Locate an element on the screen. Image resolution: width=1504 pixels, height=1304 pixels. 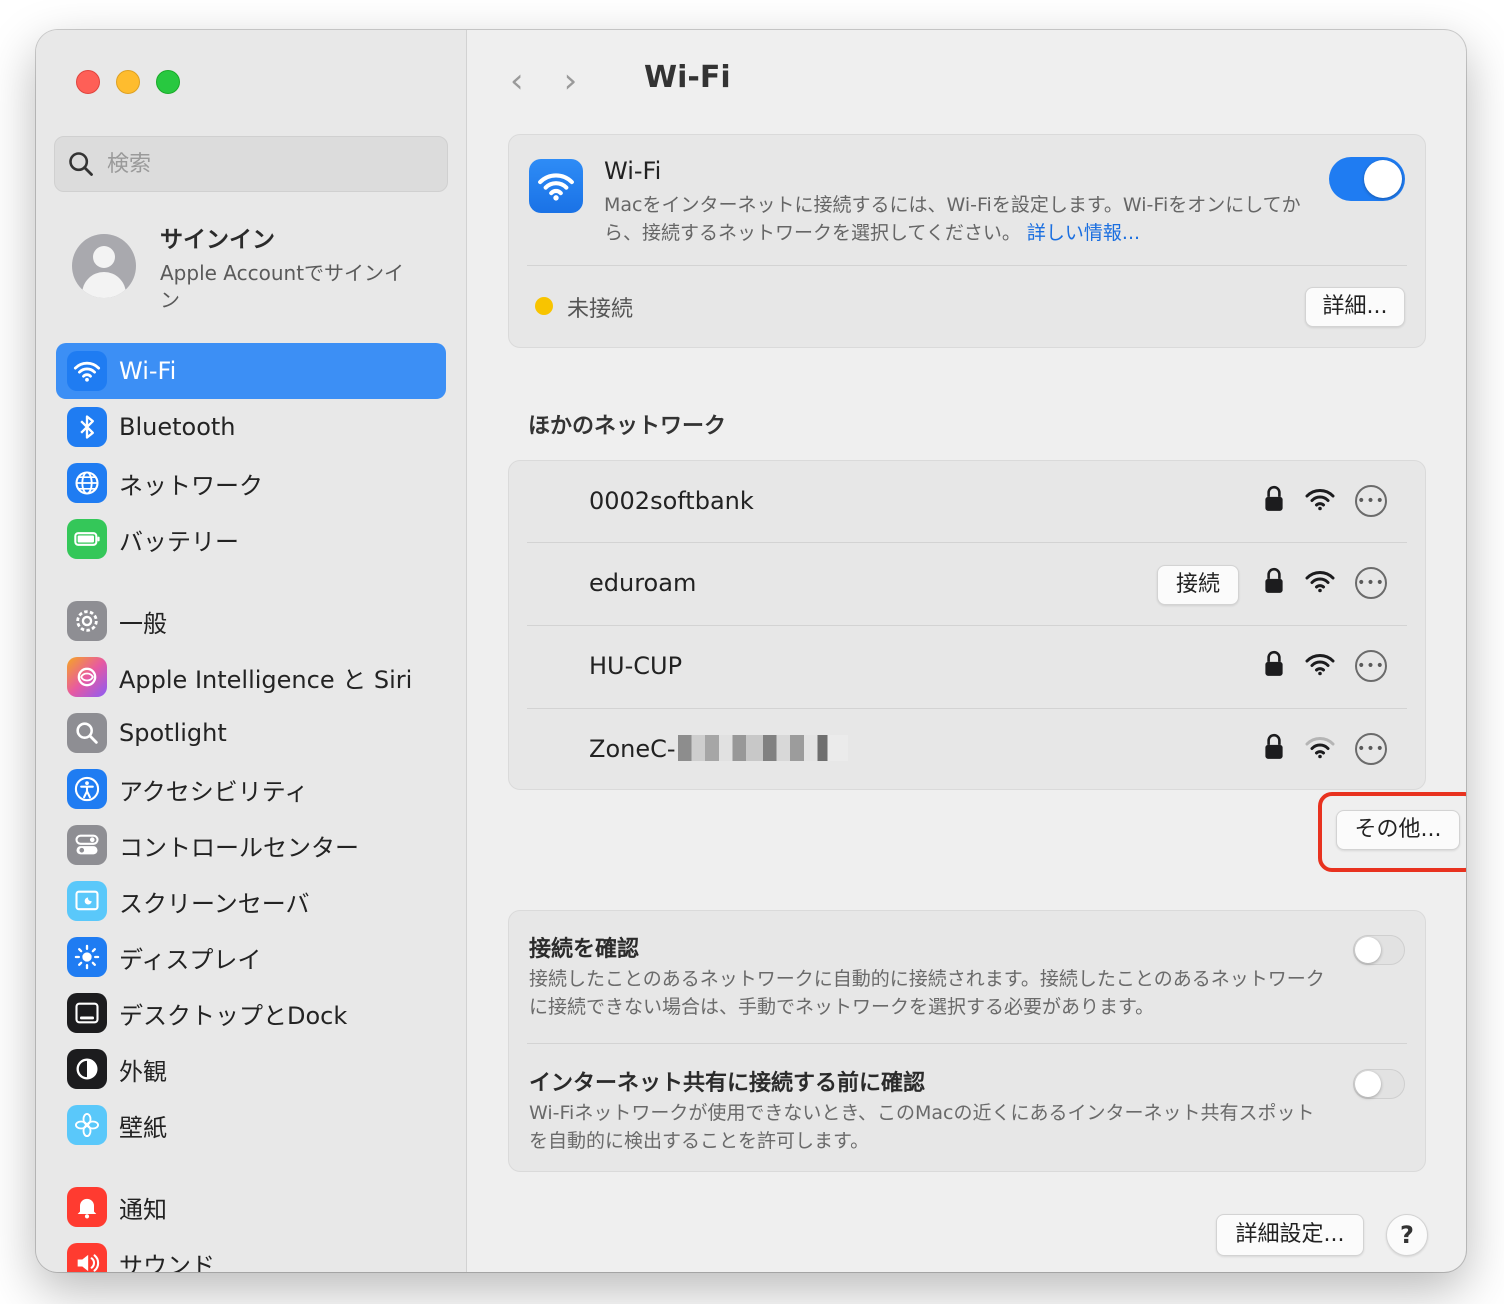
minimize-window-button is located at coordinates (128, 82).